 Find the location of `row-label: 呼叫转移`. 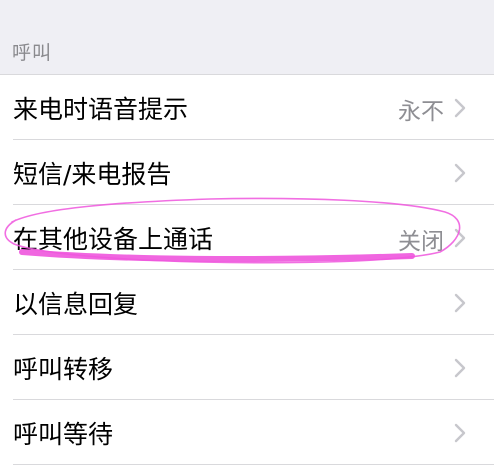

row-label: 呼叫转移 is located at coordinates (63, 369).